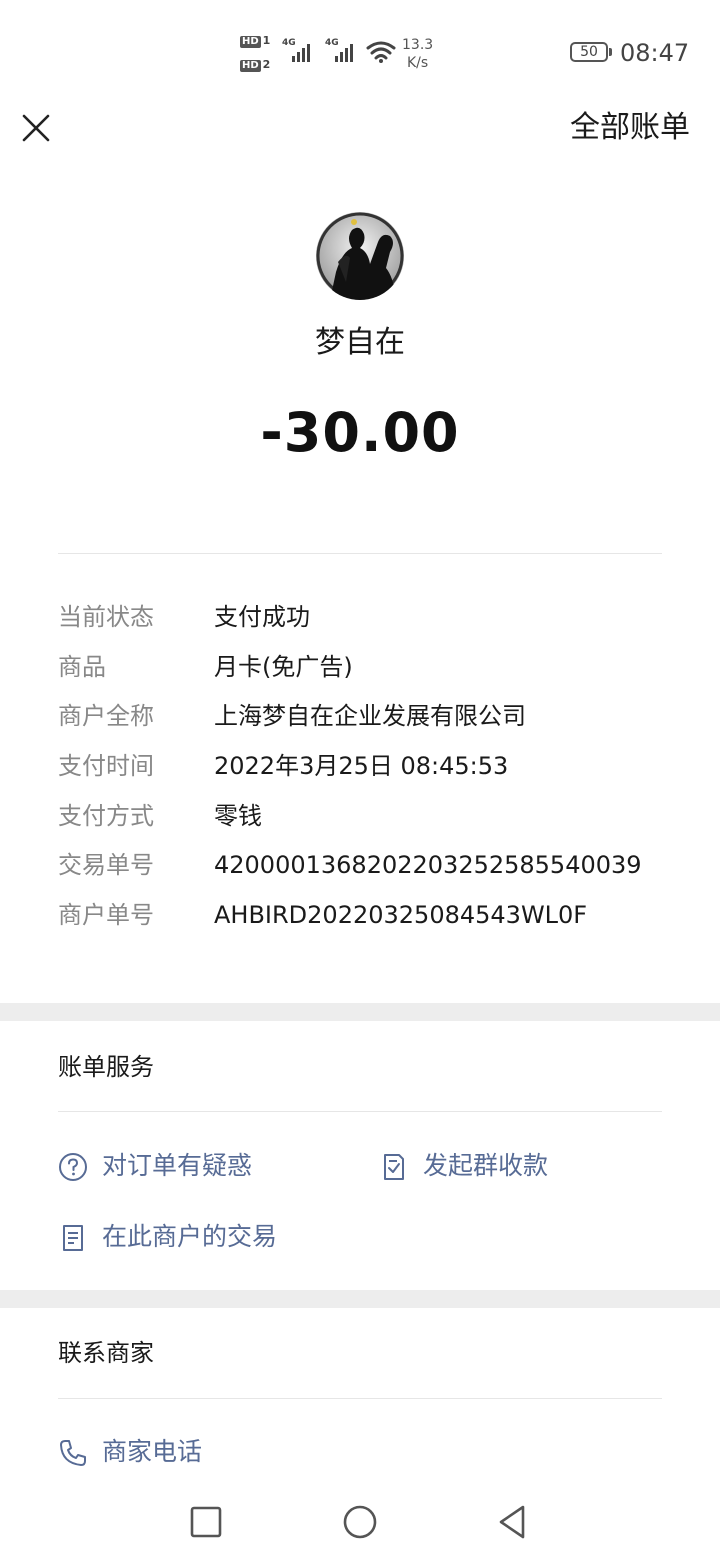 This screenshot has height=1560, width=720. I want to click on hd-slot-1: 1, so click(266, 40).